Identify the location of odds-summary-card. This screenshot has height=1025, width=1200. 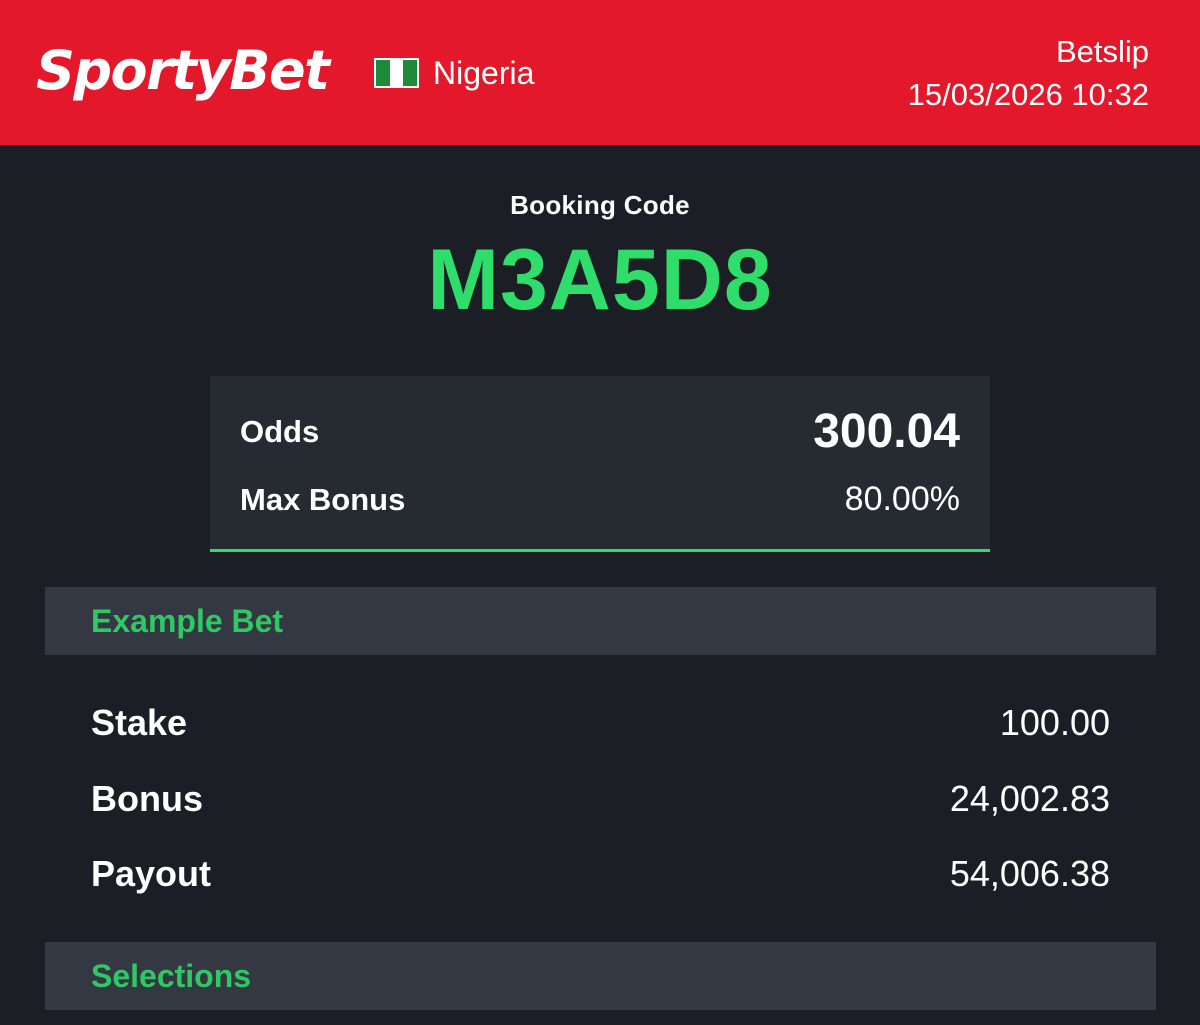
(600, 464).